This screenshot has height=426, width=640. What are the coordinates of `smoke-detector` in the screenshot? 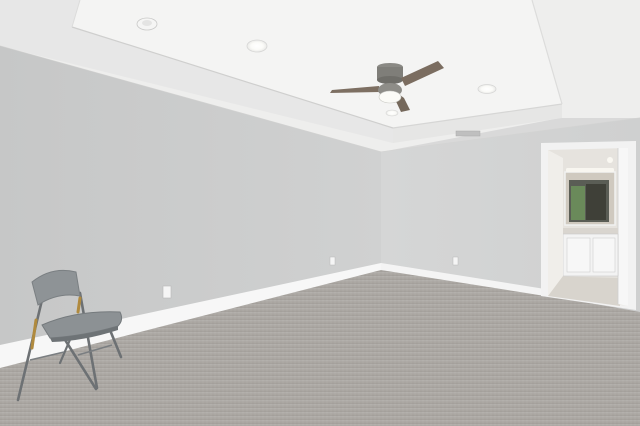 It's located at (147, 24).